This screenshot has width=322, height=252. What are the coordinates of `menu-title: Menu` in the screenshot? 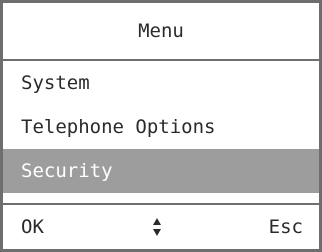 It's located at (161, 31).